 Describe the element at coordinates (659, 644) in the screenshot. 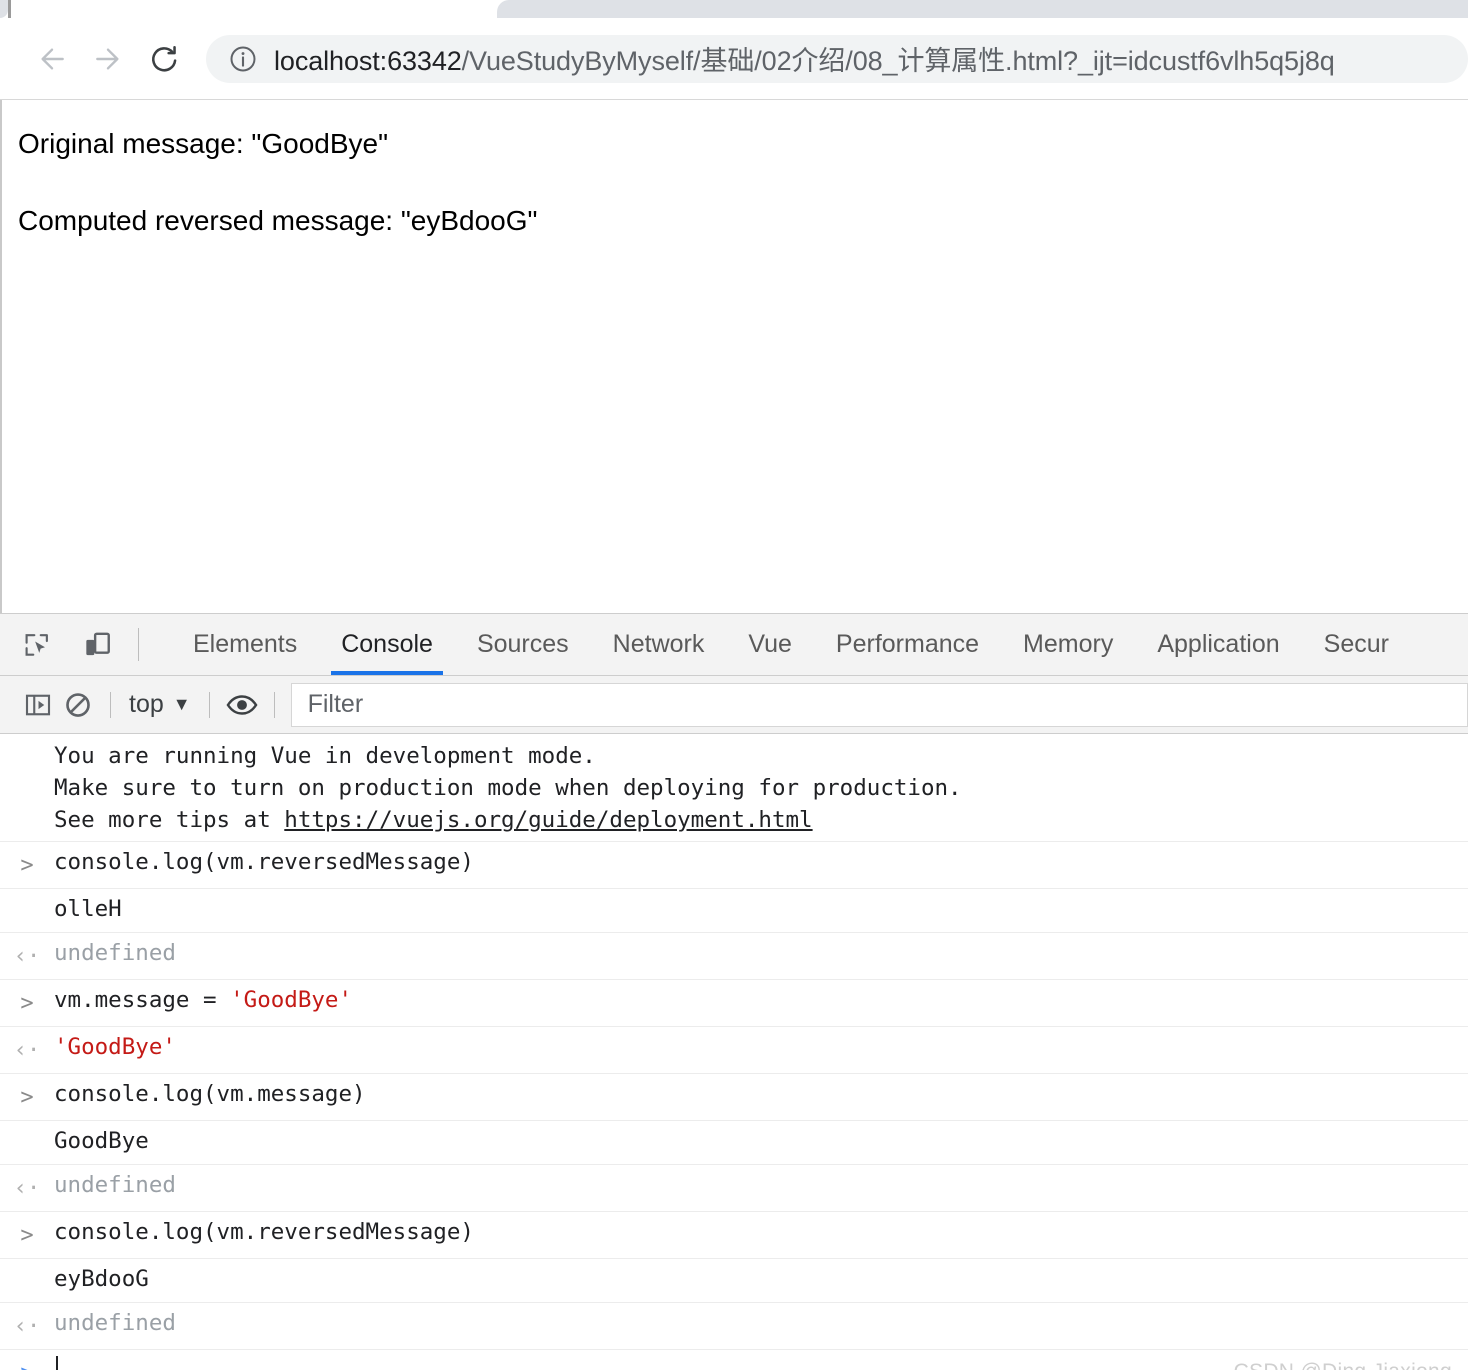

I see `tab-network: Network` at that location.